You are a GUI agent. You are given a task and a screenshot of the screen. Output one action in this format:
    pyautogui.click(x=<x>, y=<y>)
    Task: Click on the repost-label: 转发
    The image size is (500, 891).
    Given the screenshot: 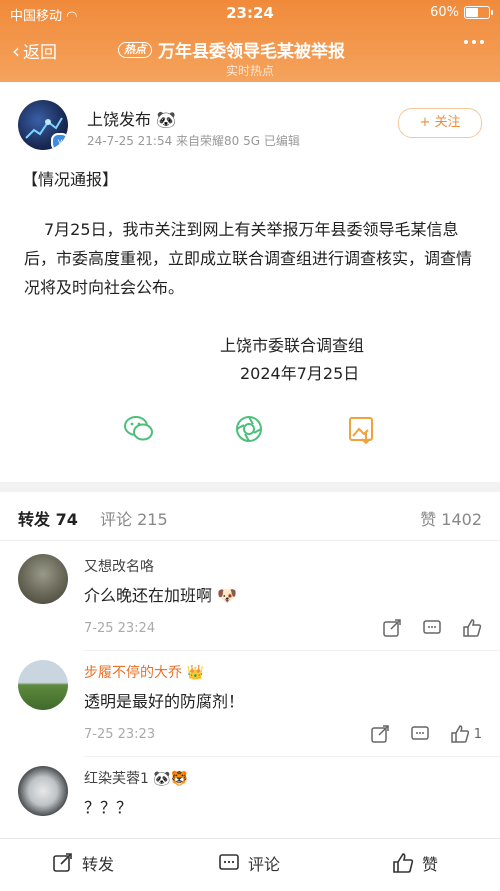 What is the action you would take?
    pyautogui.click(x=98, y=864)
    